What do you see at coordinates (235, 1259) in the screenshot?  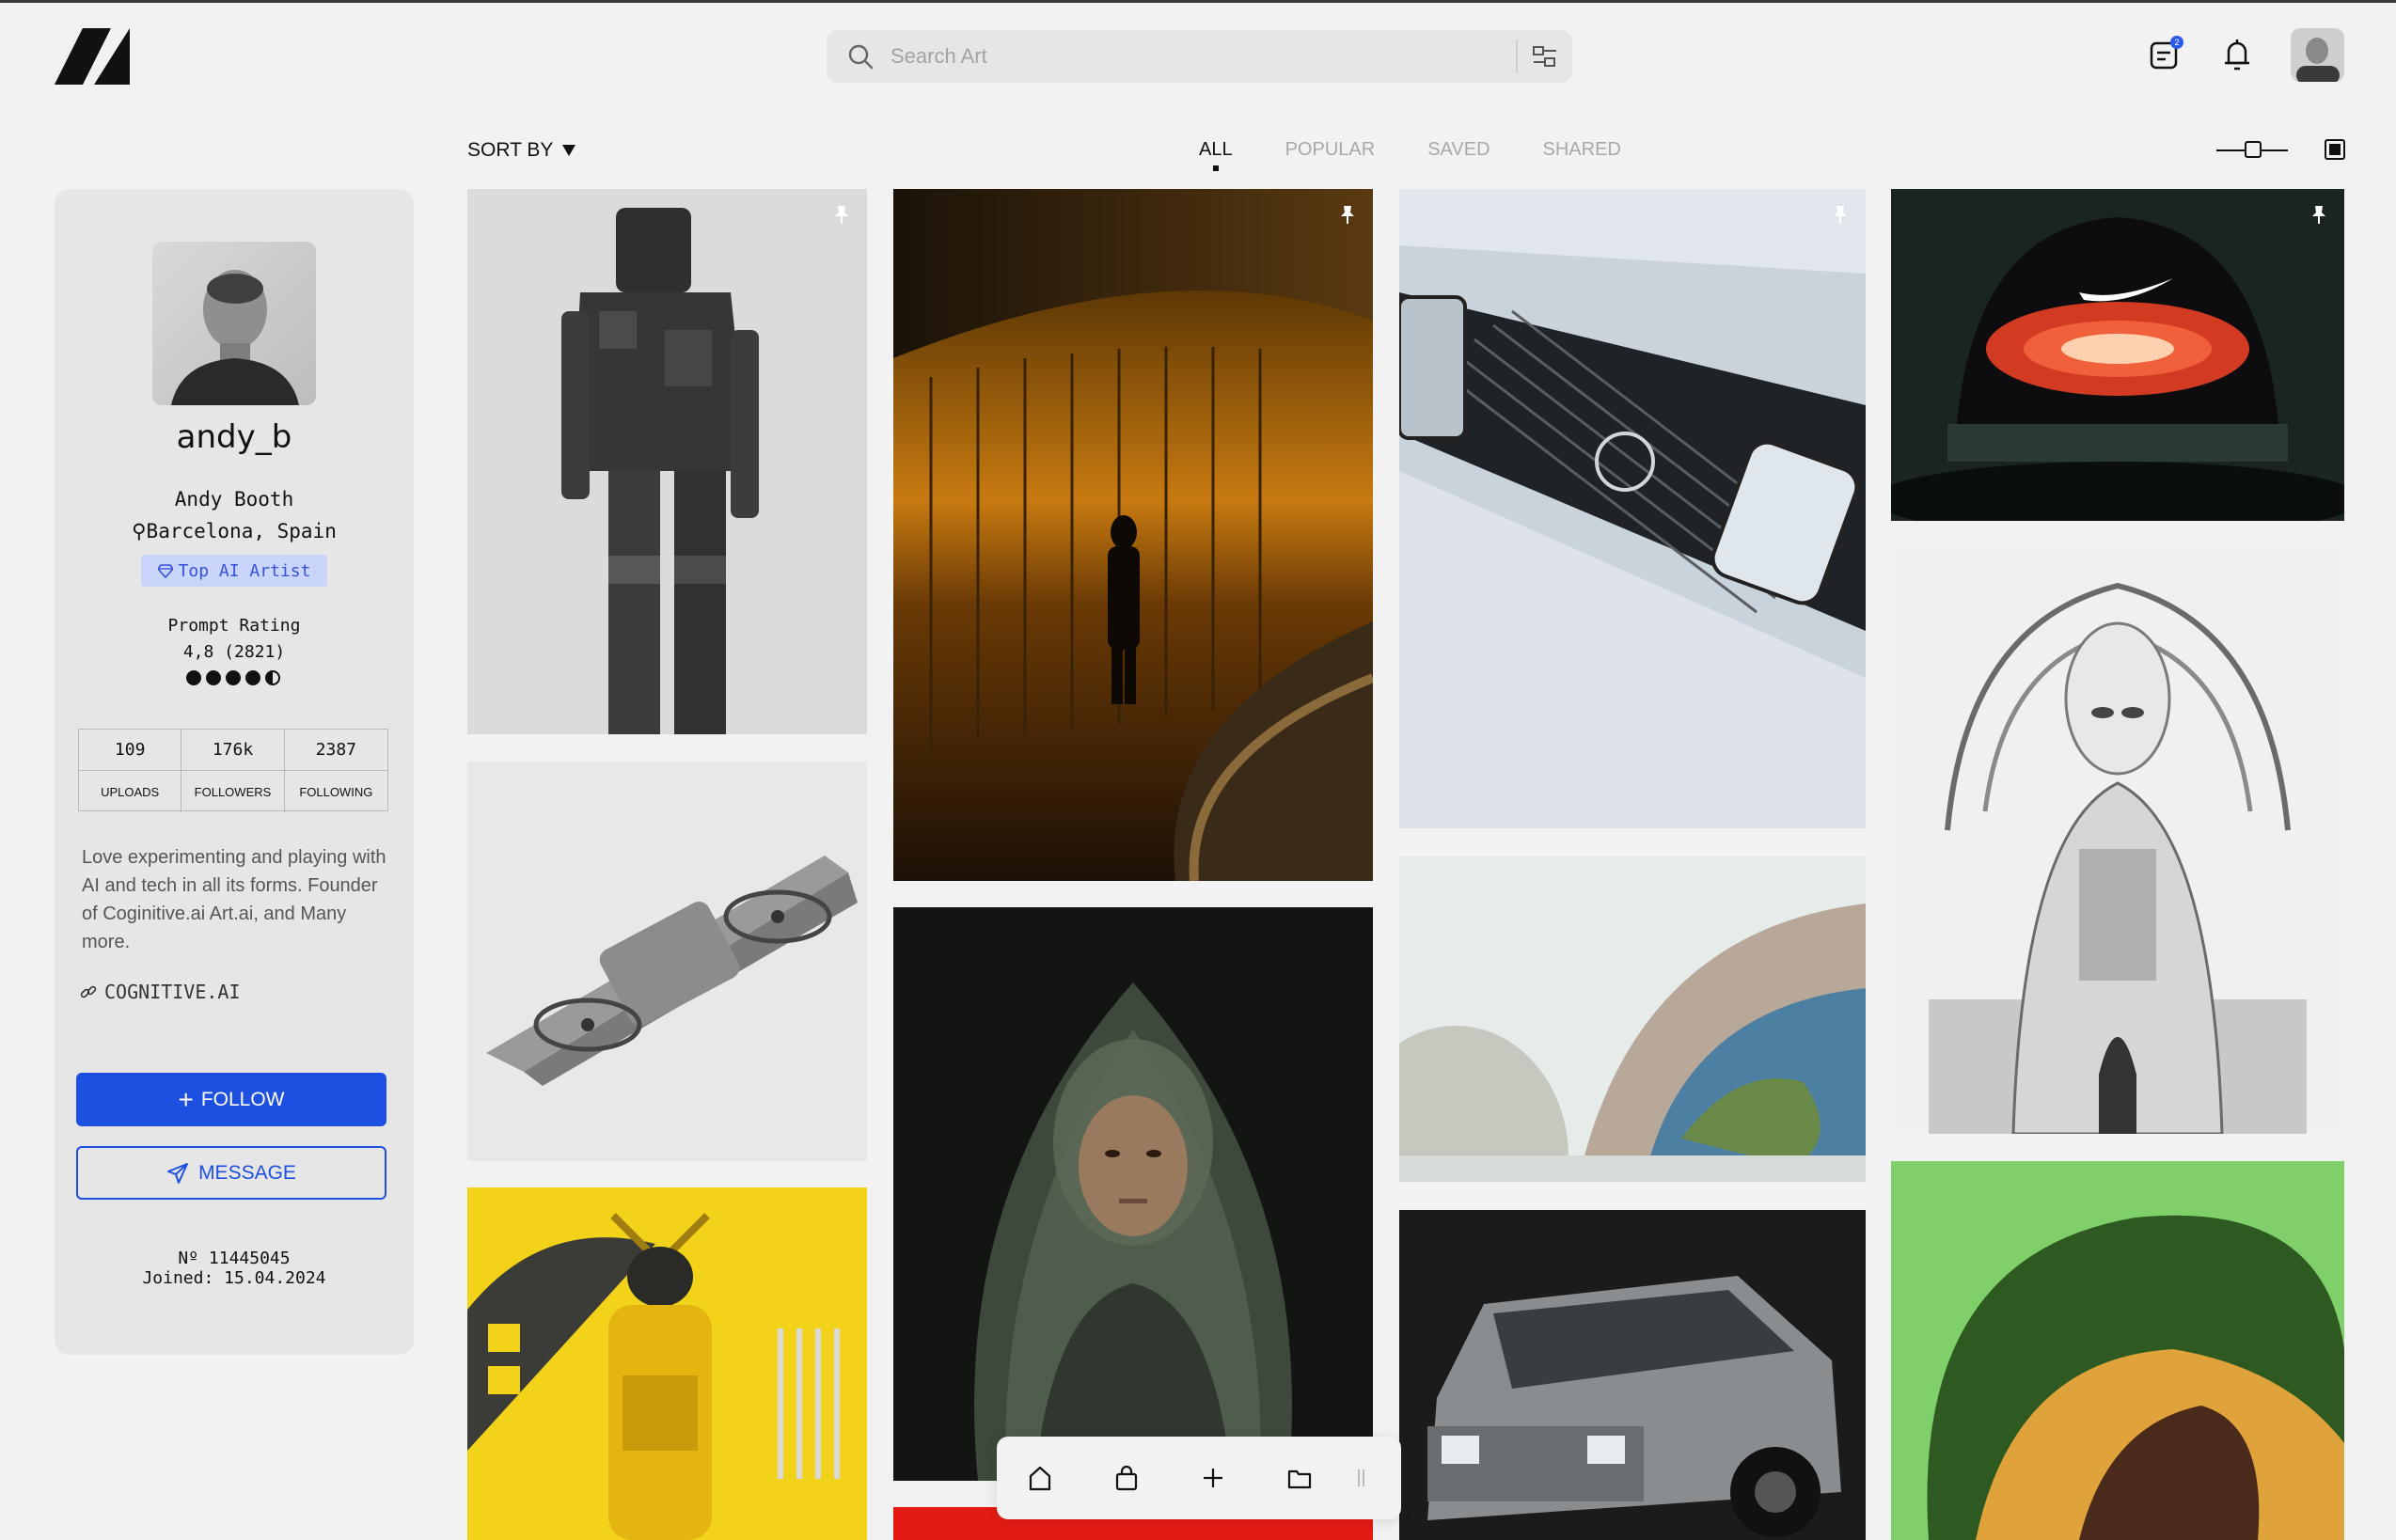 I see `member-number: Nº 11445045` at bounding box center [235, 1259].